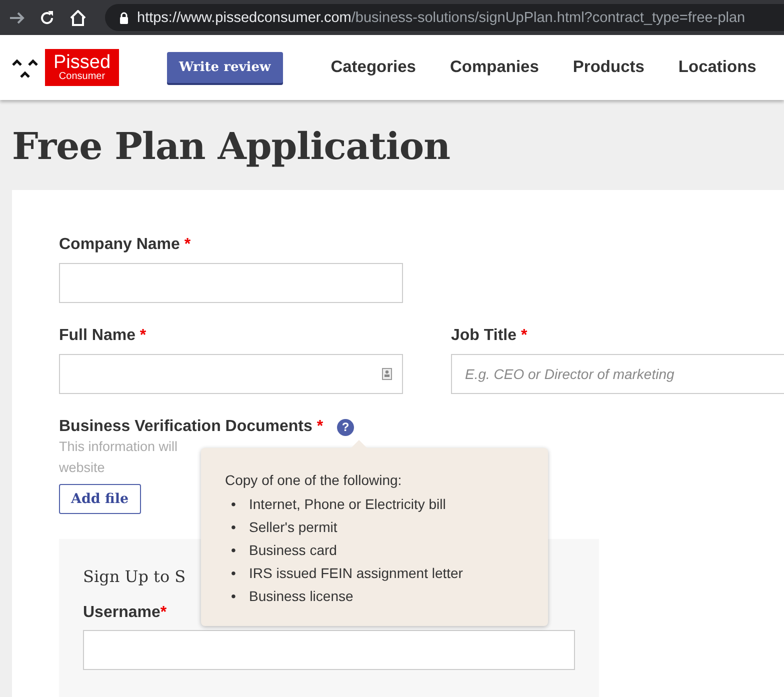 The height and width of the screenshot is (697, 784). Describe the element at coordinates (225, 67) in the screenshot. I see `write-review-button: Write review` at that location.